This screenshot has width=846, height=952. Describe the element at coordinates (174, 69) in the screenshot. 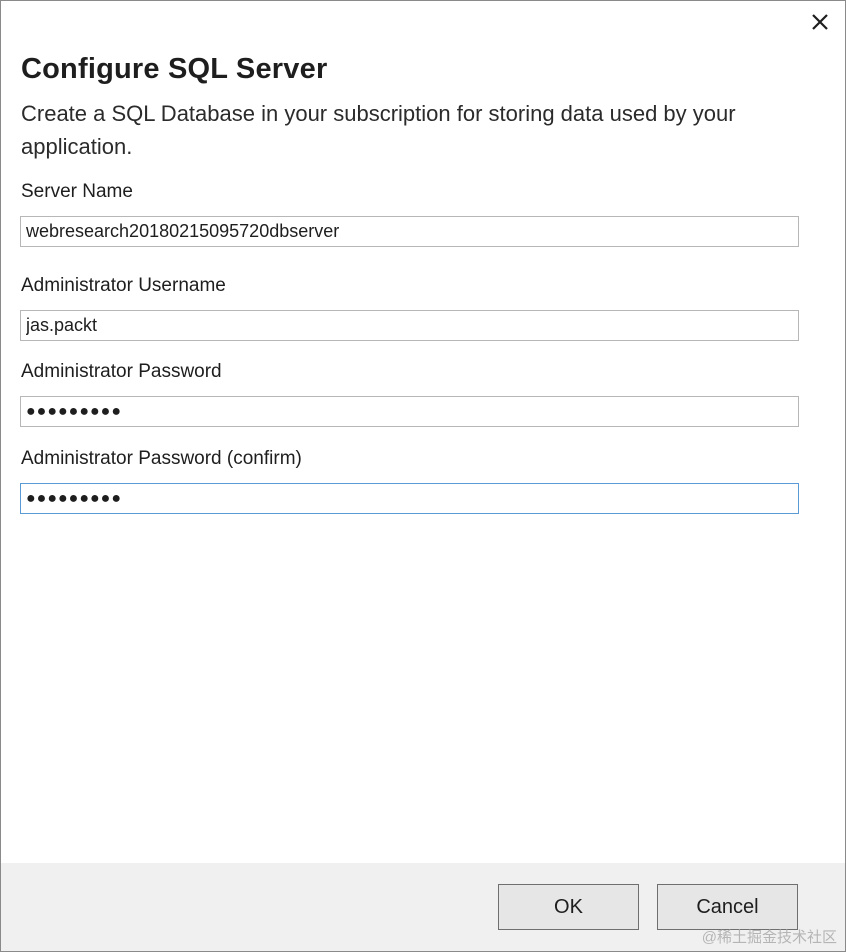

I see `dialog-title: Configure SQL Server` at that location.